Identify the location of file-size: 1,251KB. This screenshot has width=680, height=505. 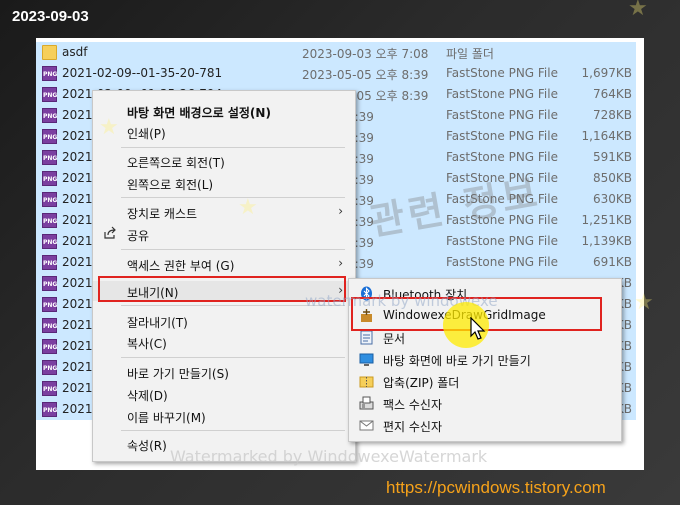
(606, 220).